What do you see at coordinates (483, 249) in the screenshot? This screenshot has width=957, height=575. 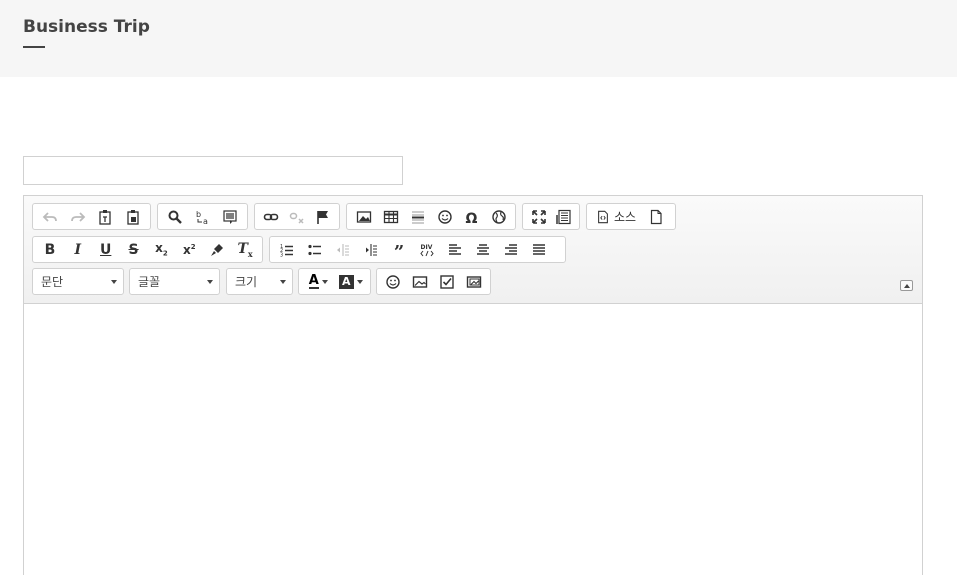 I see `align-center-icon` at bounding box center [483, 249].